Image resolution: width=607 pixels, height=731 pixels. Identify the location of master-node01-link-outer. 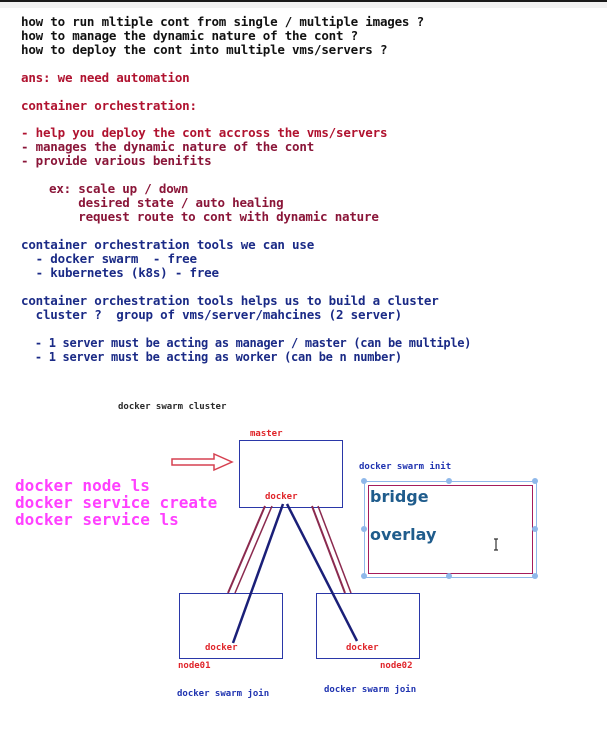
(246, 549).